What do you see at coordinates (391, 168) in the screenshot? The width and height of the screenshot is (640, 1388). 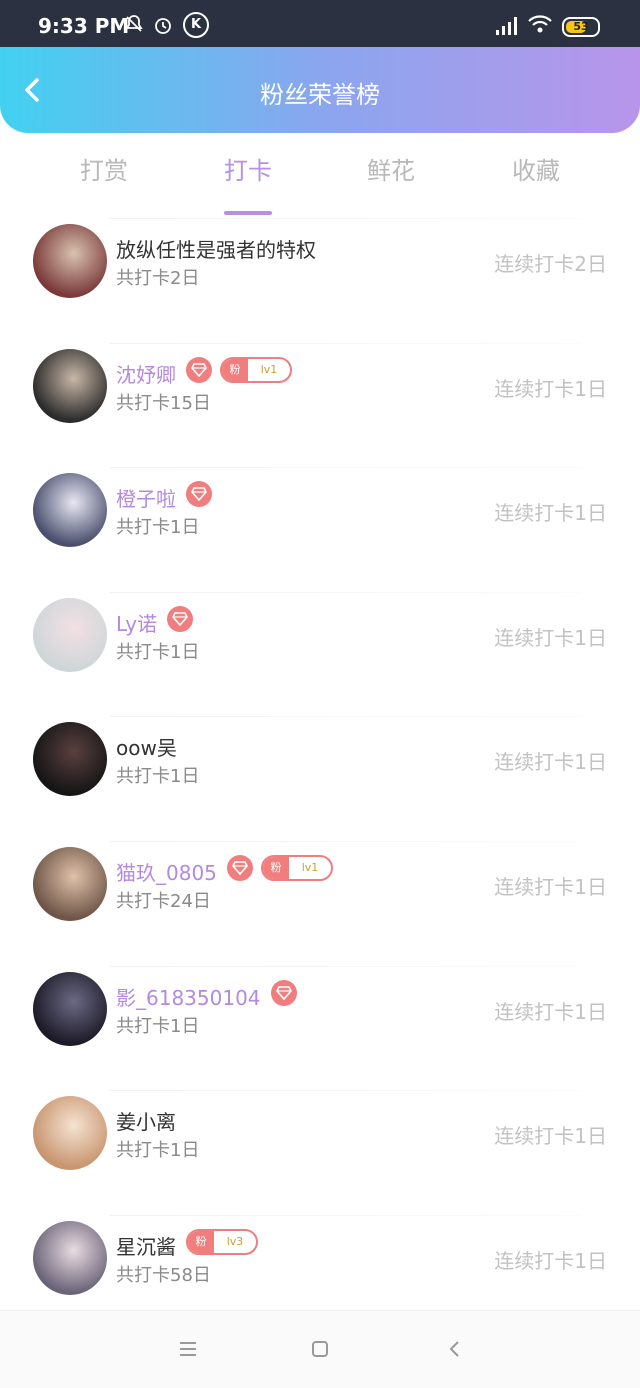 I see `tab-flowers: 鲜花` at bounding box center [391, 168].